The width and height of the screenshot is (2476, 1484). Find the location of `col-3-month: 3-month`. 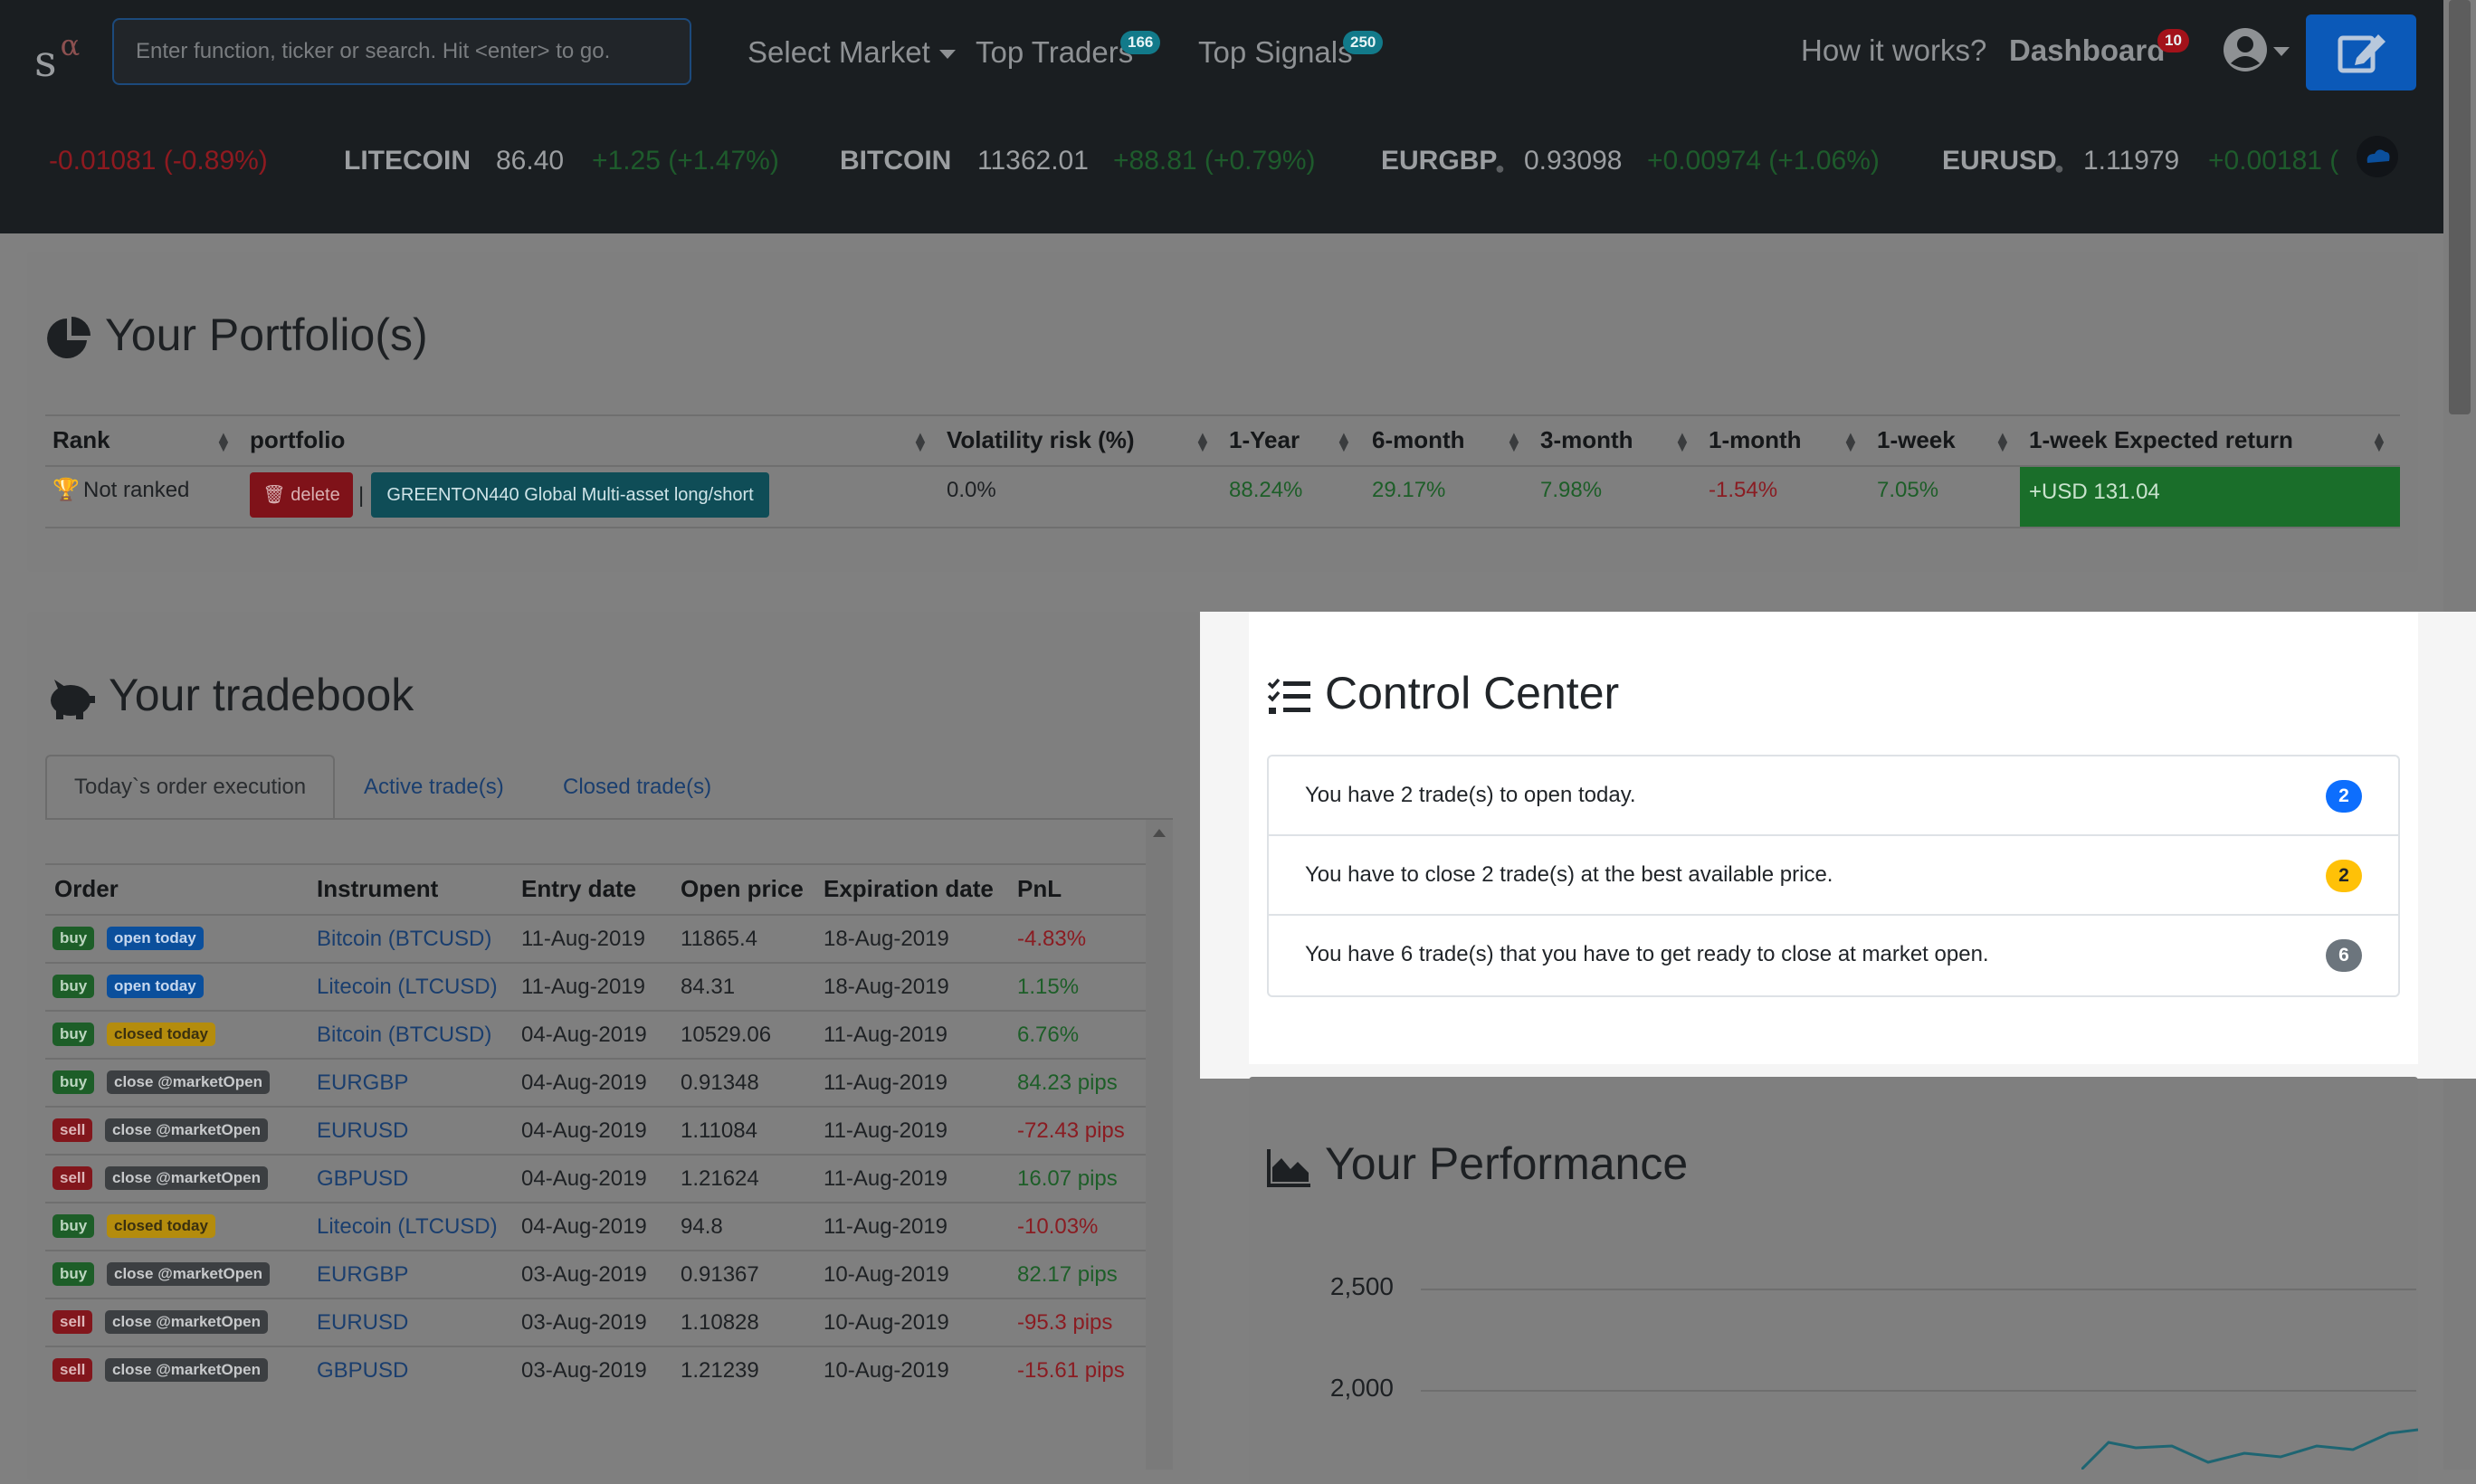

col-3-month: 3-month is located at coordinates (1586, 439).